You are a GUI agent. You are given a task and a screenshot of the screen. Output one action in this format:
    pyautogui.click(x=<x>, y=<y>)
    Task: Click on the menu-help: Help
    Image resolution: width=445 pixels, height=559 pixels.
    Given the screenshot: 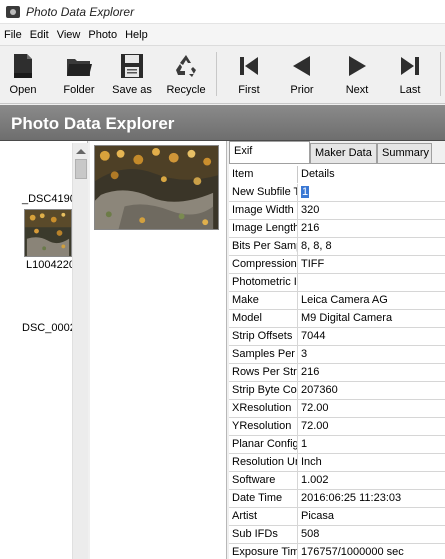 What is the action you would take?
    pyautogui.click(x=136, y=35)
    